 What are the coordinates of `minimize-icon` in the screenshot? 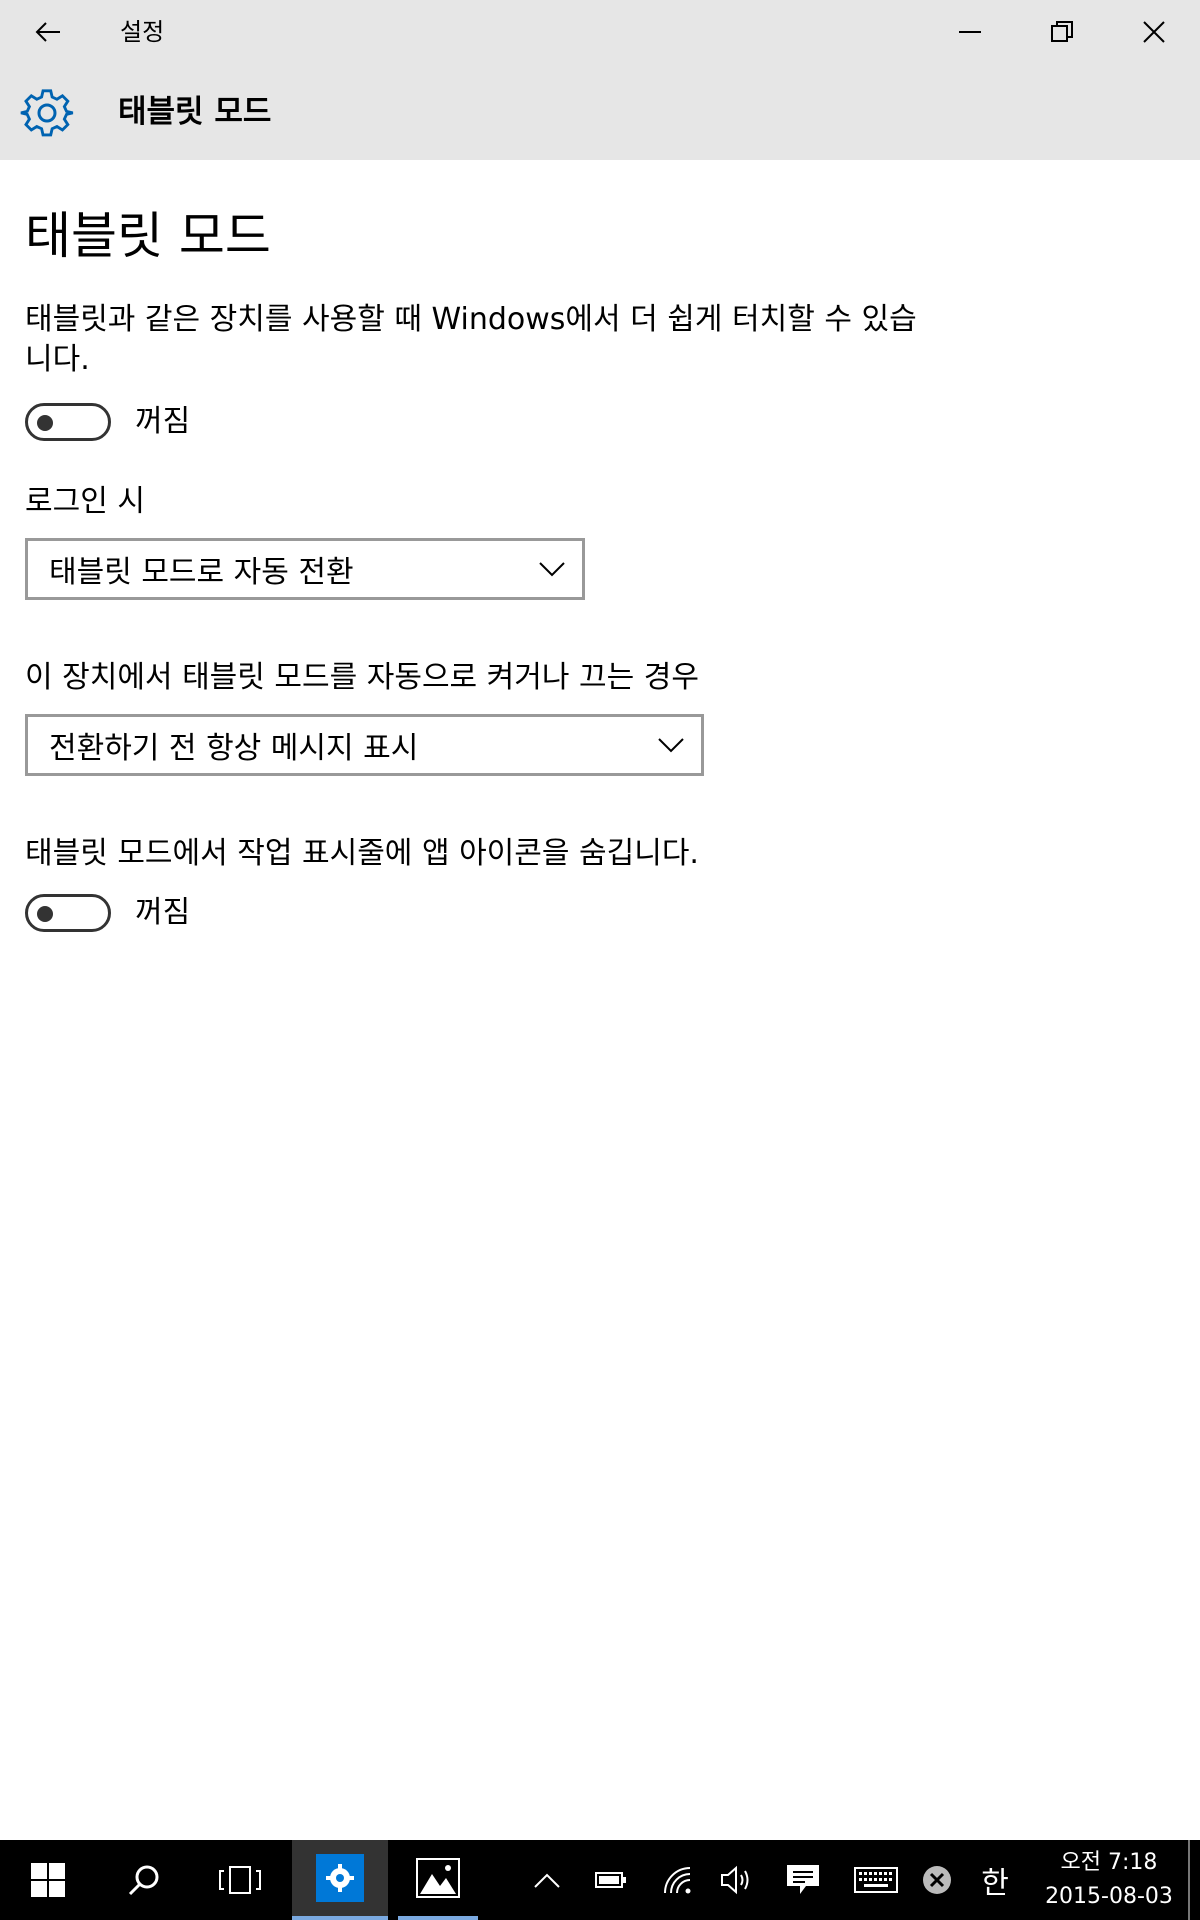 It's located at (970, 32).